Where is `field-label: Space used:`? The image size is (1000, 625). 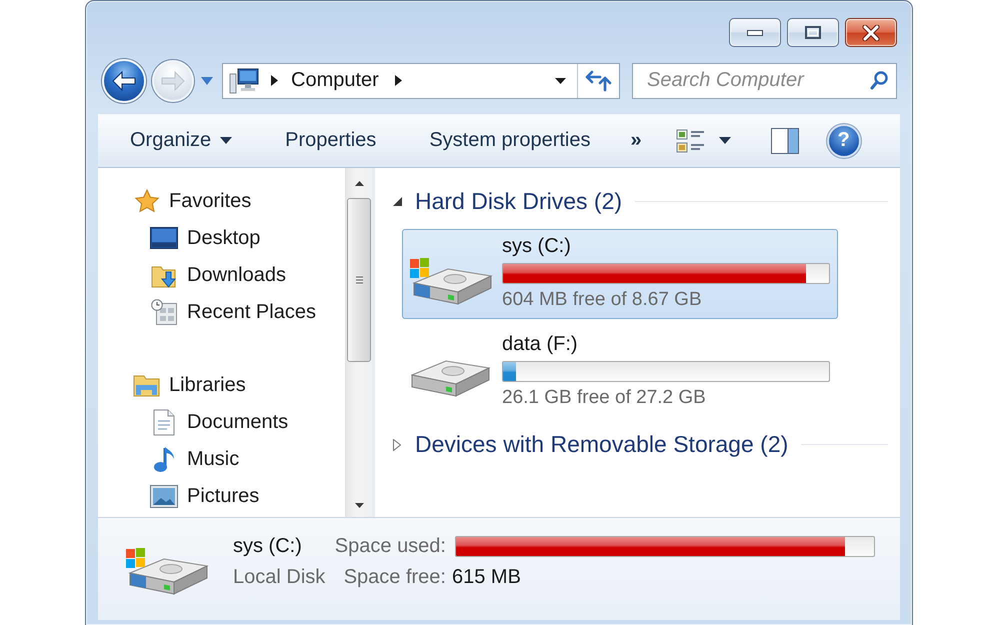 field-label: Space used: is located at coordinates (390, 546).